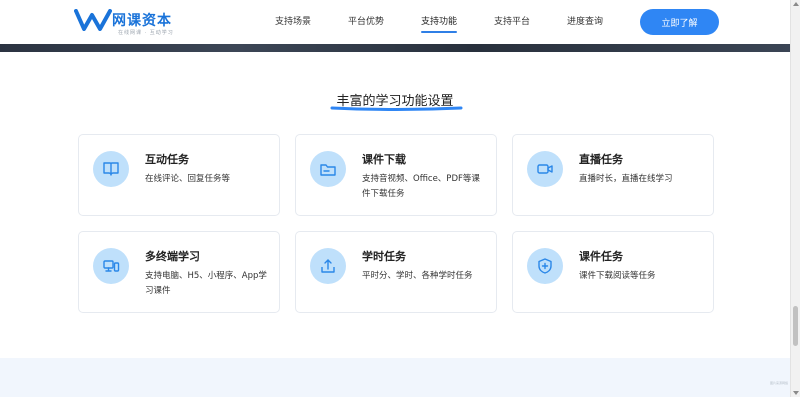  Describe the element at coordinates (142, 21) in the screenshot. I see `logo-name: 网课资本` at that location.